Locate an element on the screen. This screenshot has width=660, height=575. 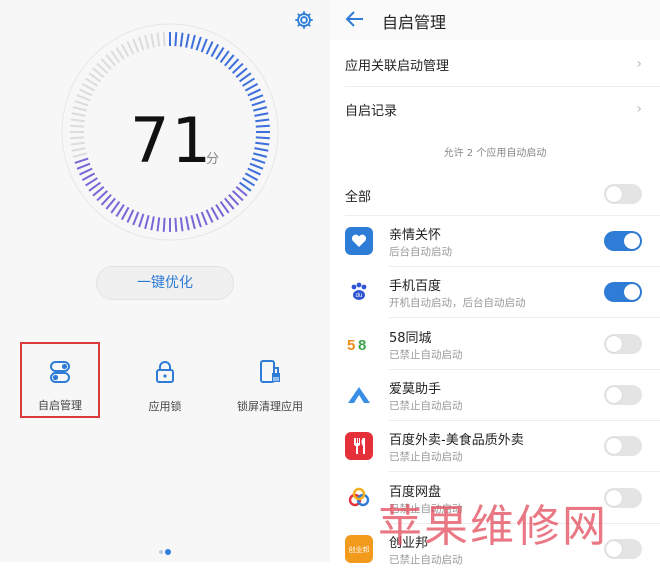
app-name: 58同城 is located at coordinates (410, 338).